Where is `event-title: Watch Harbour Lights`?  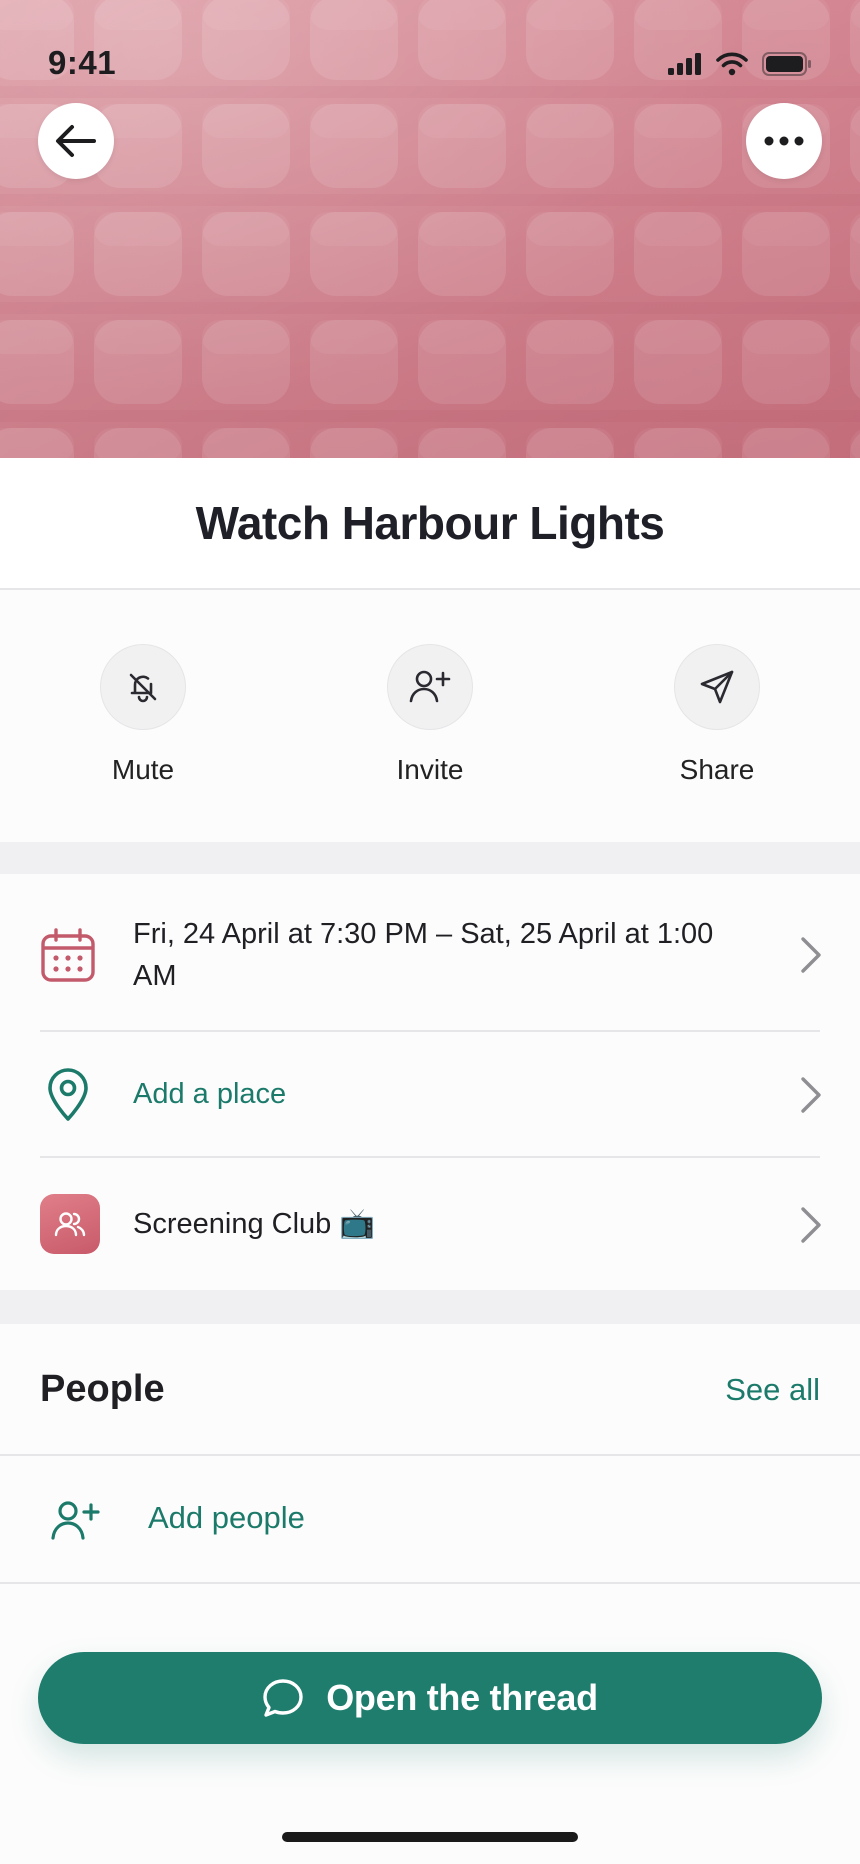 event-title: Watch Harbour Lights is located at coordinates (430, 523).